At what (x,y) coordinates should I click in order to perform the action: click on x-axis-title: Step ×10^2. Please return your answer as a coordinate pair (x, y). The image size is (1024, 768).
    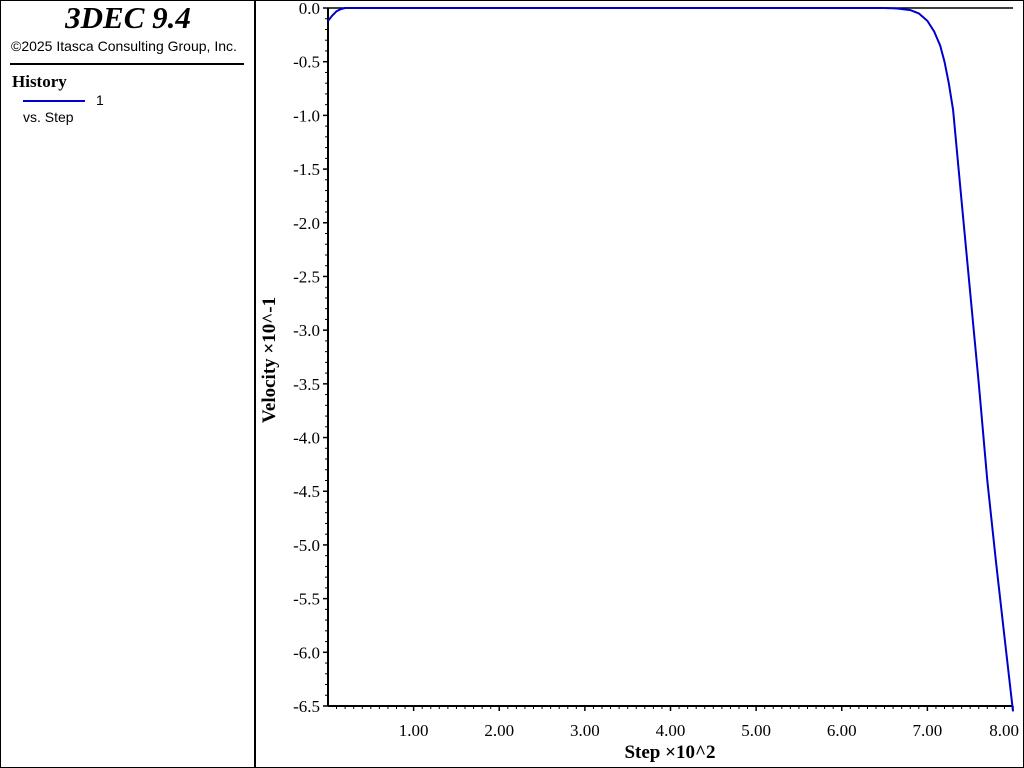
    Looking at the image, I should click on (669, 752).